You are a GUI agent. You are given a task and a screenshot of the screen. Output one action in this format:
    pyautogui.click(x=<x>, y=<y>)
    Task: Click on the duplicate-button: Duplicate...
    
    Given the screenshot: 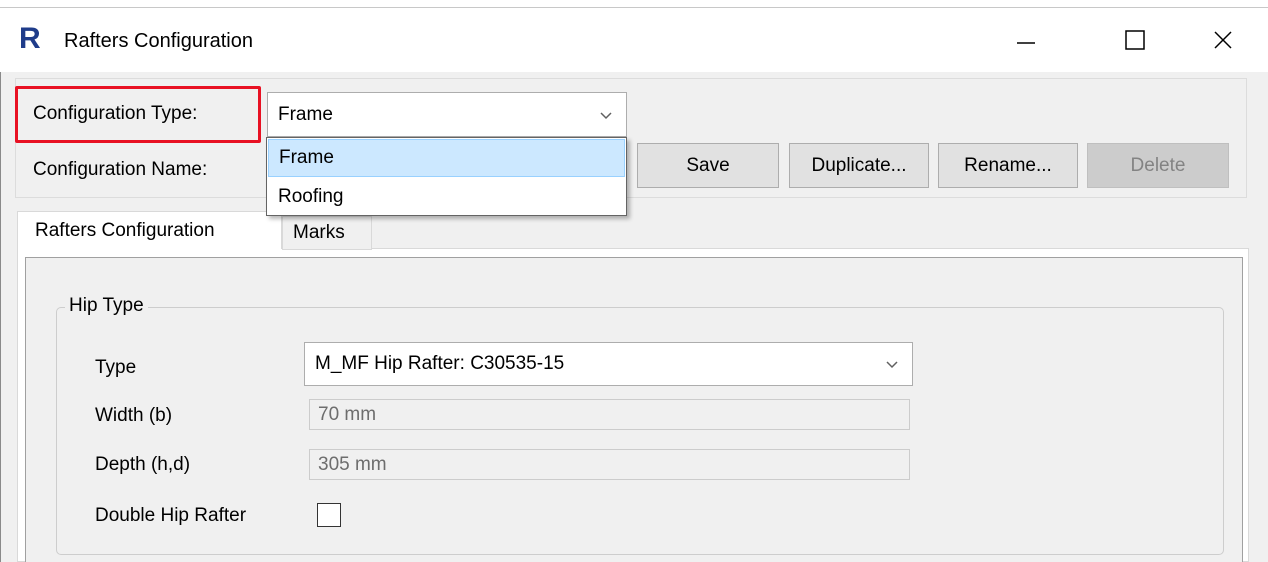 What is the action you would take?
    pyautogui.click(x=859, y=165)
    